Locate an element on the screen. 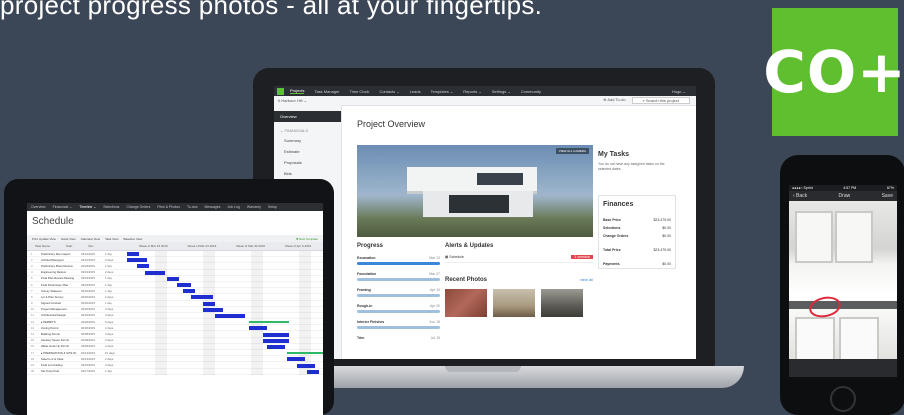  nav-community: Community is located at coordinates (531, 91).